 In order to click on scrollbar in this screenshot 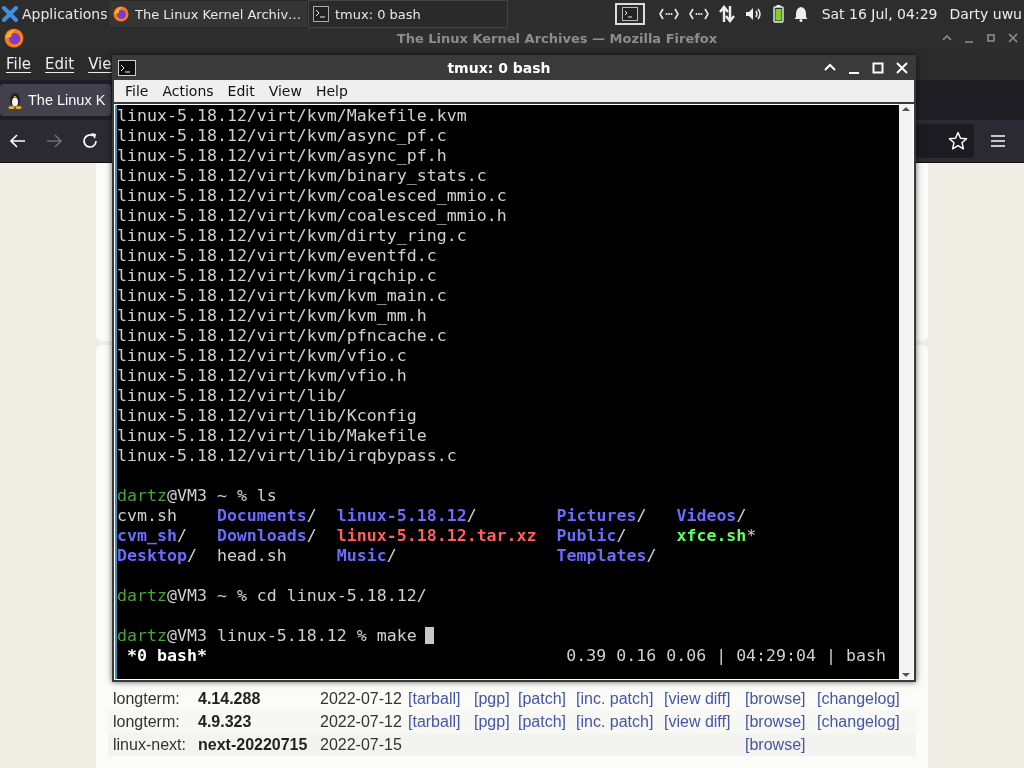, I will do `click(906, 392)`.